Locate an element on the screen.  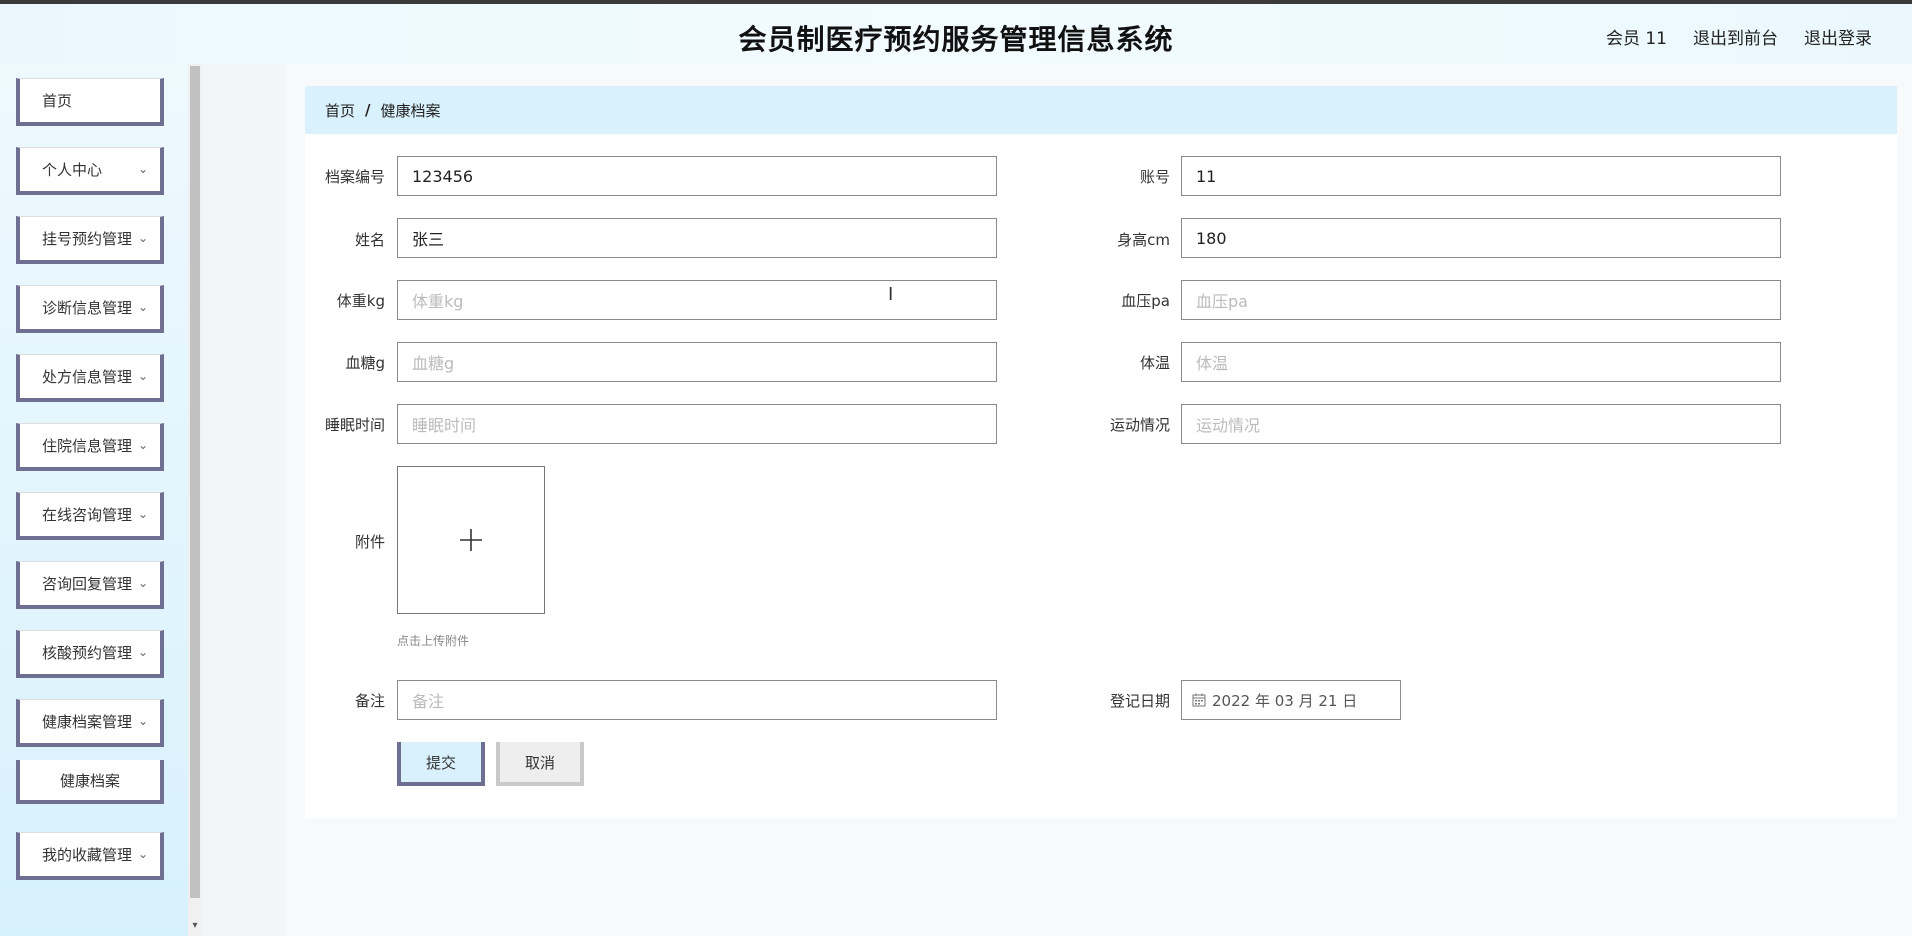
sidebar-item-label: 核酸预约管理 is located at coordinates (87, 653).